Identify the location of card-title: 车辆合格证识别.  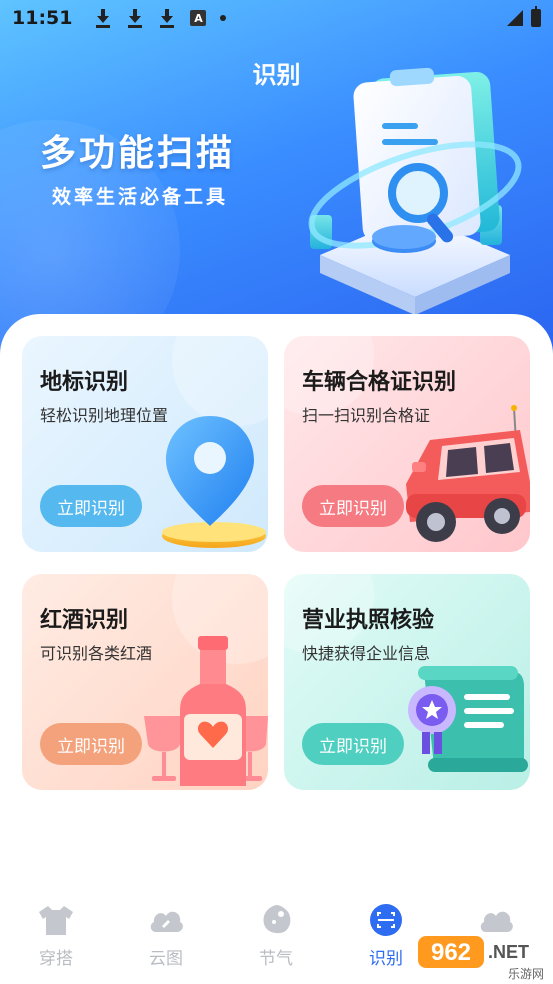
(379, 382).